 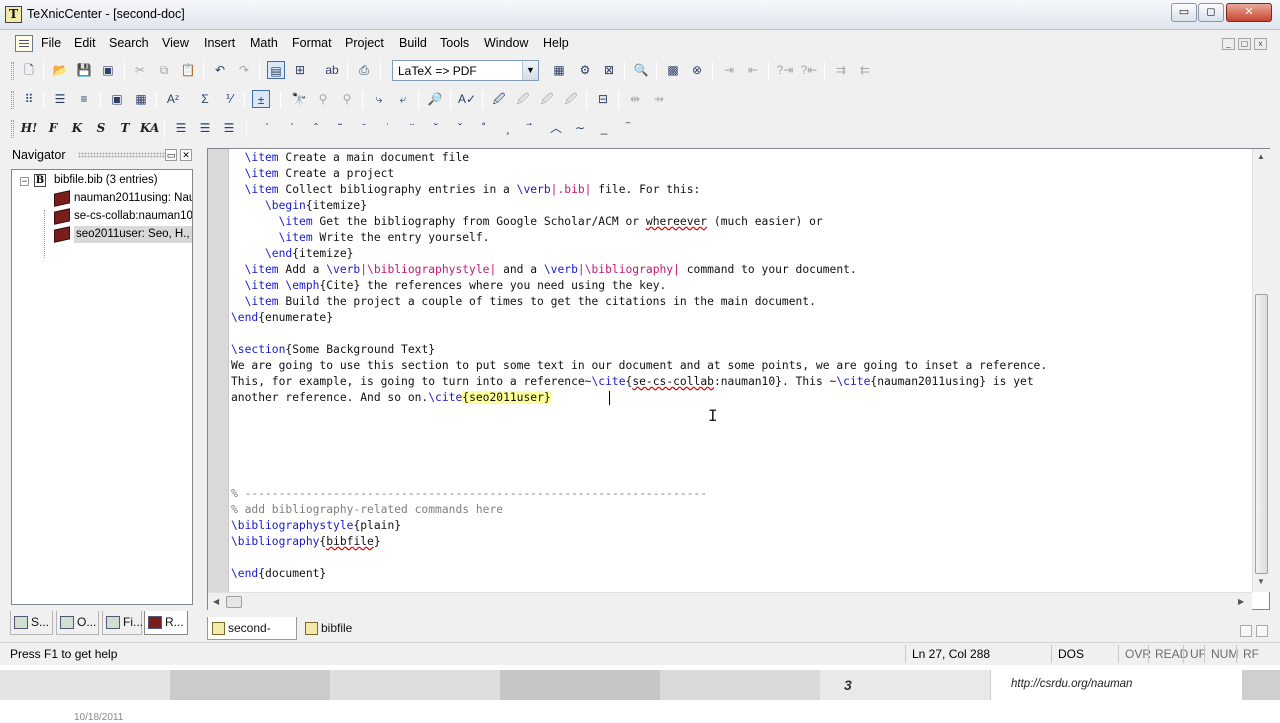 What do you see at coordinates (460, 128) in the screenshot?
I see `accent-check-icon: ˇ` at bounding box center [460, 128].